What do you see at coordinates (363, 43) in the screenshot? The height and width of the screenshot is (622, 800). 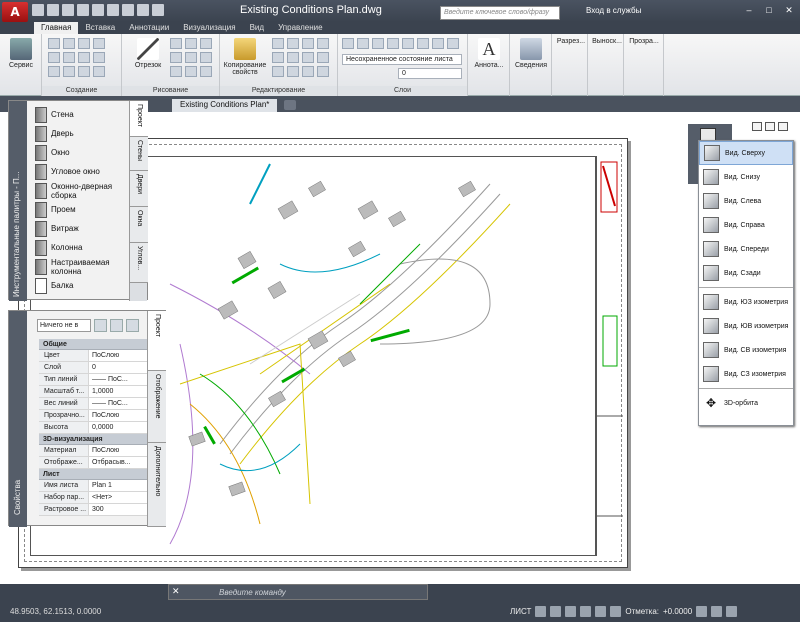 I see `layer-tool-2-icon` at bounding box center [363, 43].